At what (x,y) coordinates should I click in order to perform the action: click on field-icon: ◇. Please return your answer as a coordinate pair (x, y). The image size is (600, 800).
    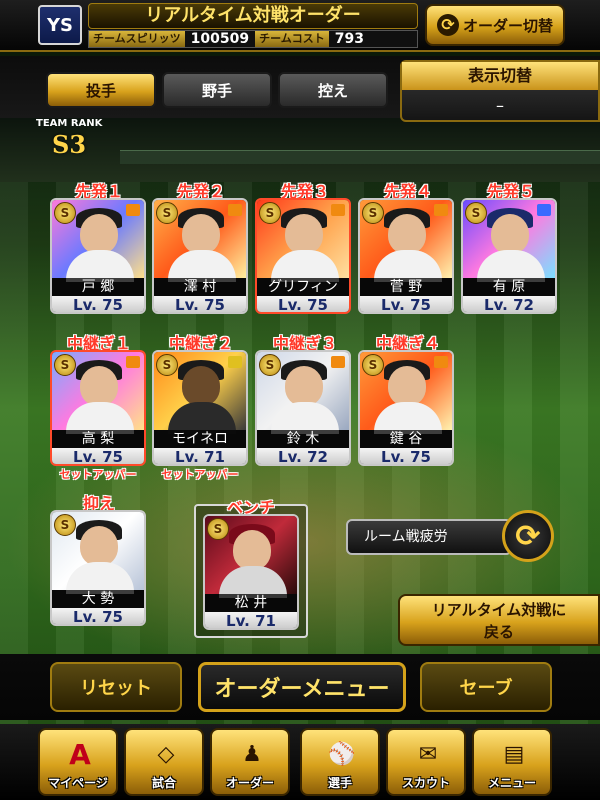
    Looking at the image, I should click on (166, 754).